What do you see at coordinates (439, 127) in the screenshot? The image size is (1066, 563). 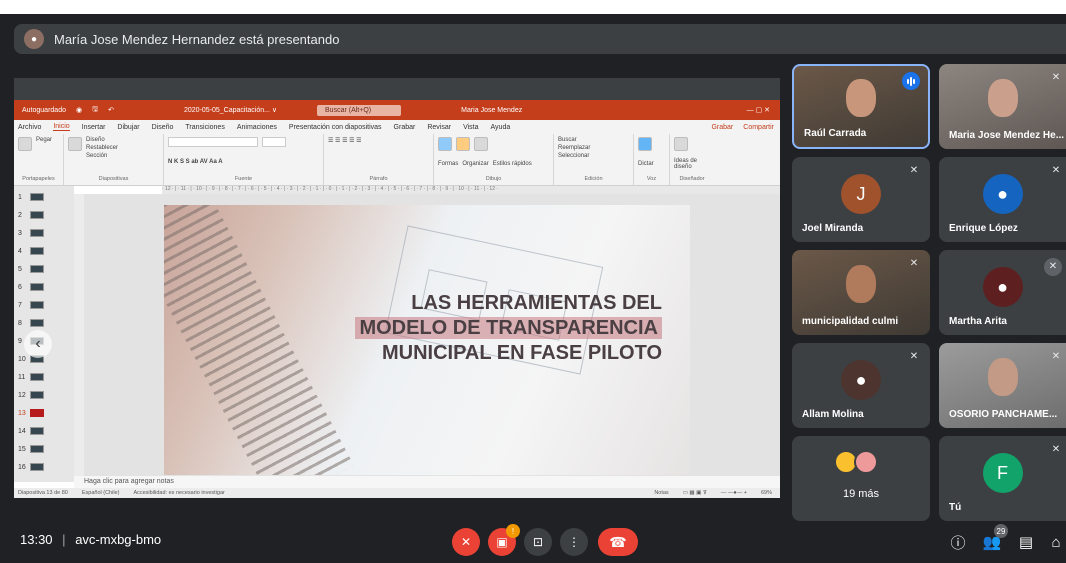 I see `menu-revisar: Revisar` at bounding box center [439, 127].